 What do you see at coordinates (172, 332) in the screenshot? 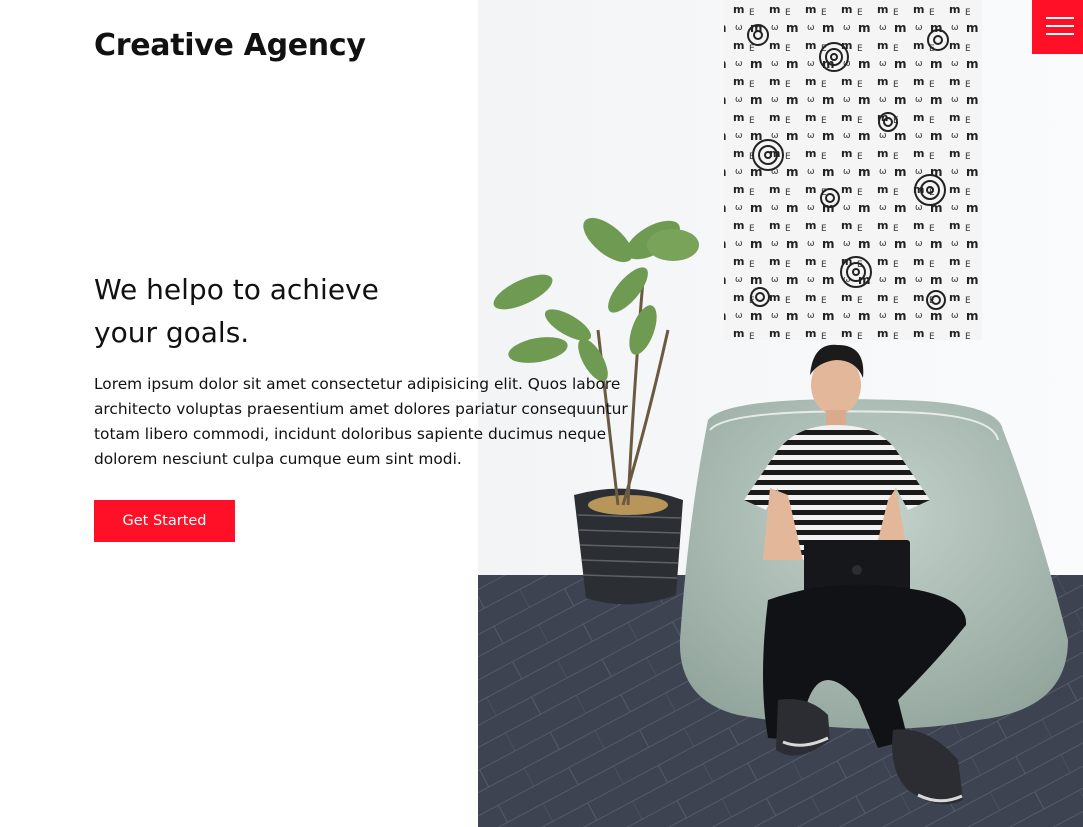
I see `hero-headline-line2: your goals.` at bounding box center [172, 332].